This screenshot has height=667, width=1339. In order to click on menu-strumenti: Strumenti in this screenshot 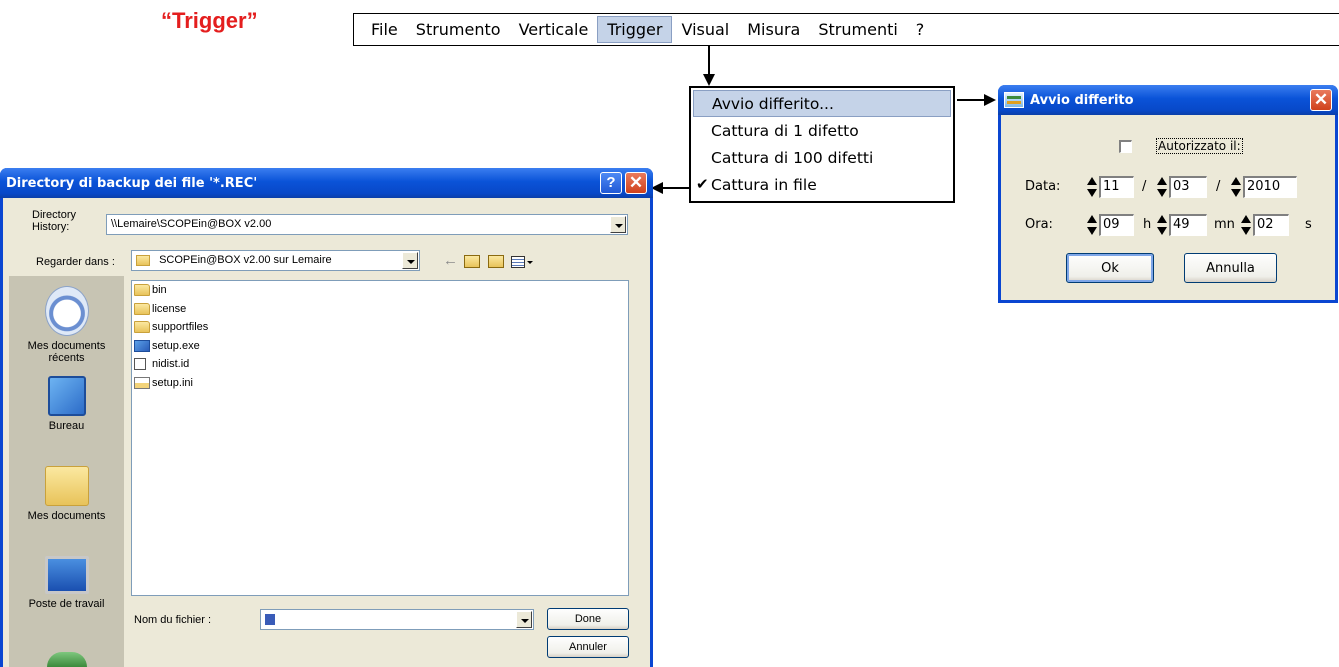, I will do `click(857, 29)`.